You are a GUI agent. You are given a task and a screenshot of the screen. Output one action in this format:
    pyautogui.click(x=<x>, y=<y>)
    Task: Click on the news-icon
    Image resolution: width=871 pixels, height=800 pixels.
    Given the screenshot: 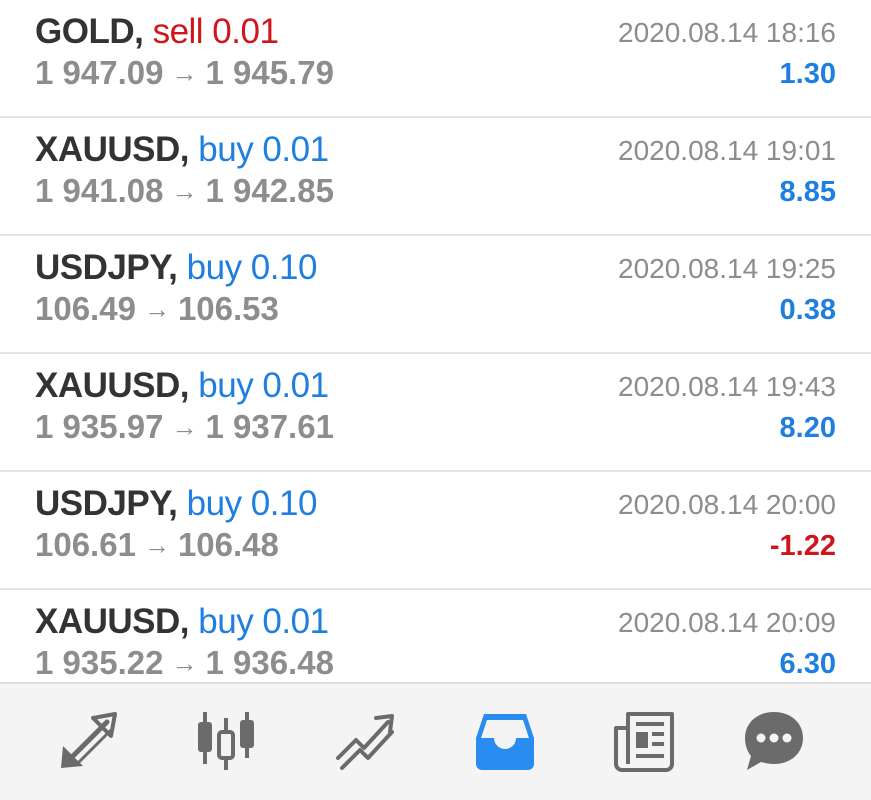 What is the action you would take?
    pyautogui.click(x=644, y=742)
    